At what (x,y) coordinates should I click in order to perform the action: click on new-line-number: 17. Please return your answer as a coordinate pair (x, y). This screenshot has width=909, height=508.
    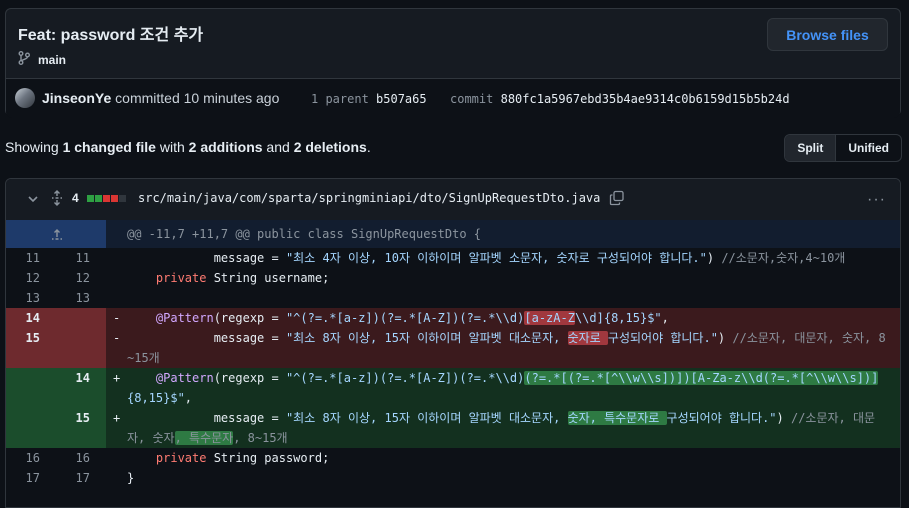
    Looking at the image, I should click on (81, 478).